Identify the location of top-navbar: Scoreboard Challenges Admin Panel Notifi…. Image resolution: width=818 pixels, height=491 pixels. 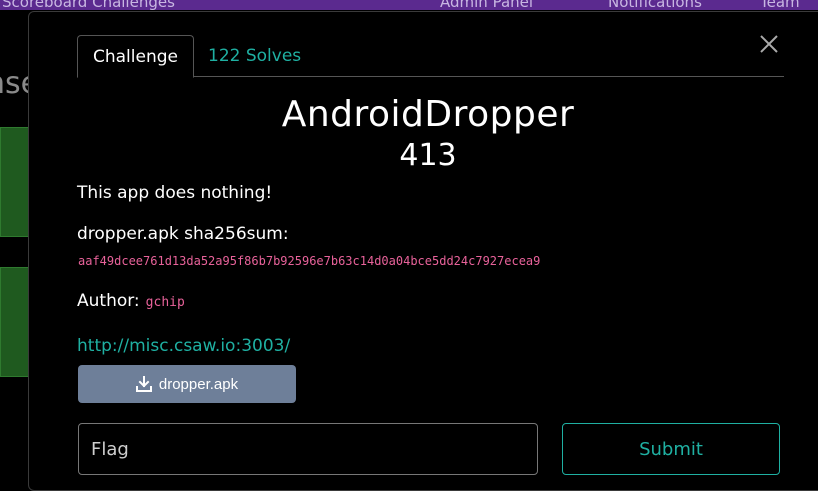
(409, 5).